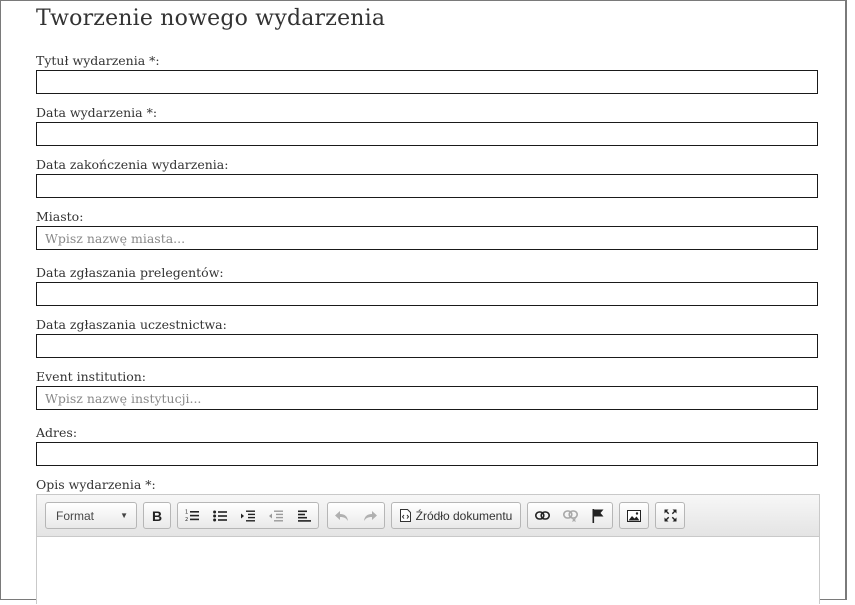  I want to click on event-date-input, so click(427, 134).